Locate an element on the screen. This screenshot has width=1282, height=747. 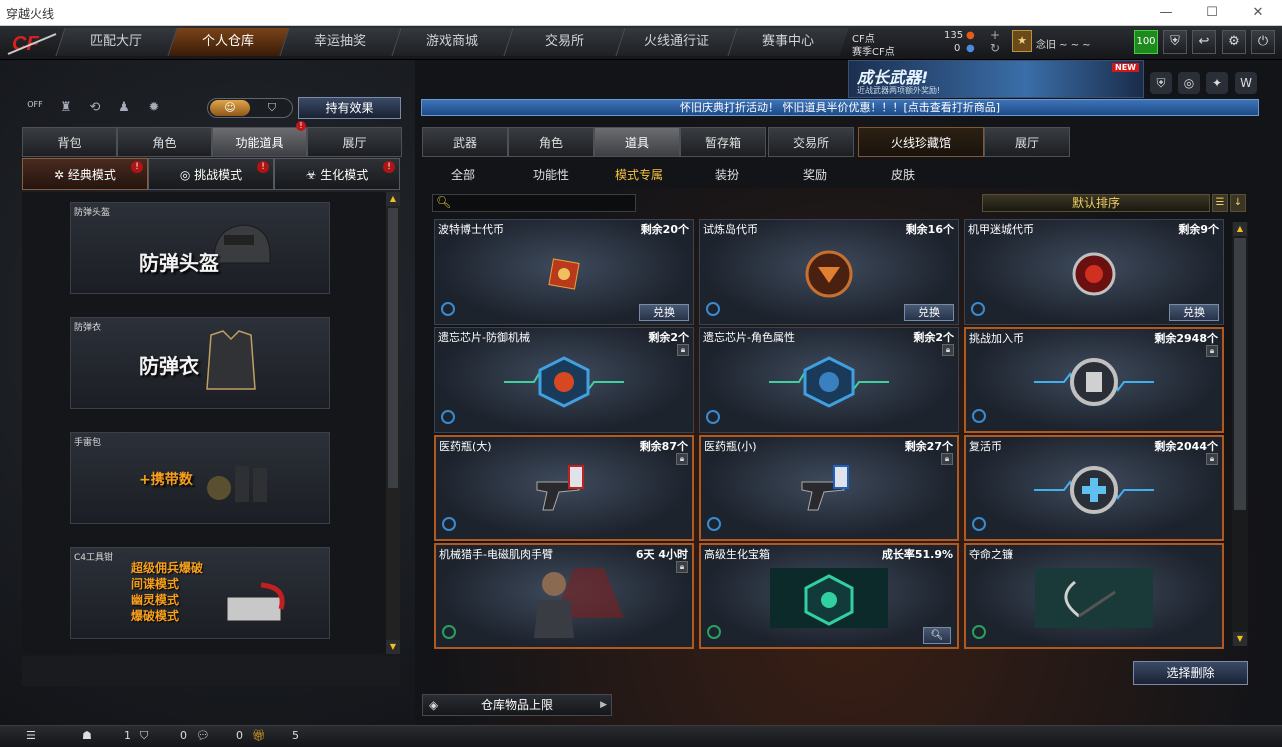
close-icon: ✕ is located at coordinates (1258, 13).